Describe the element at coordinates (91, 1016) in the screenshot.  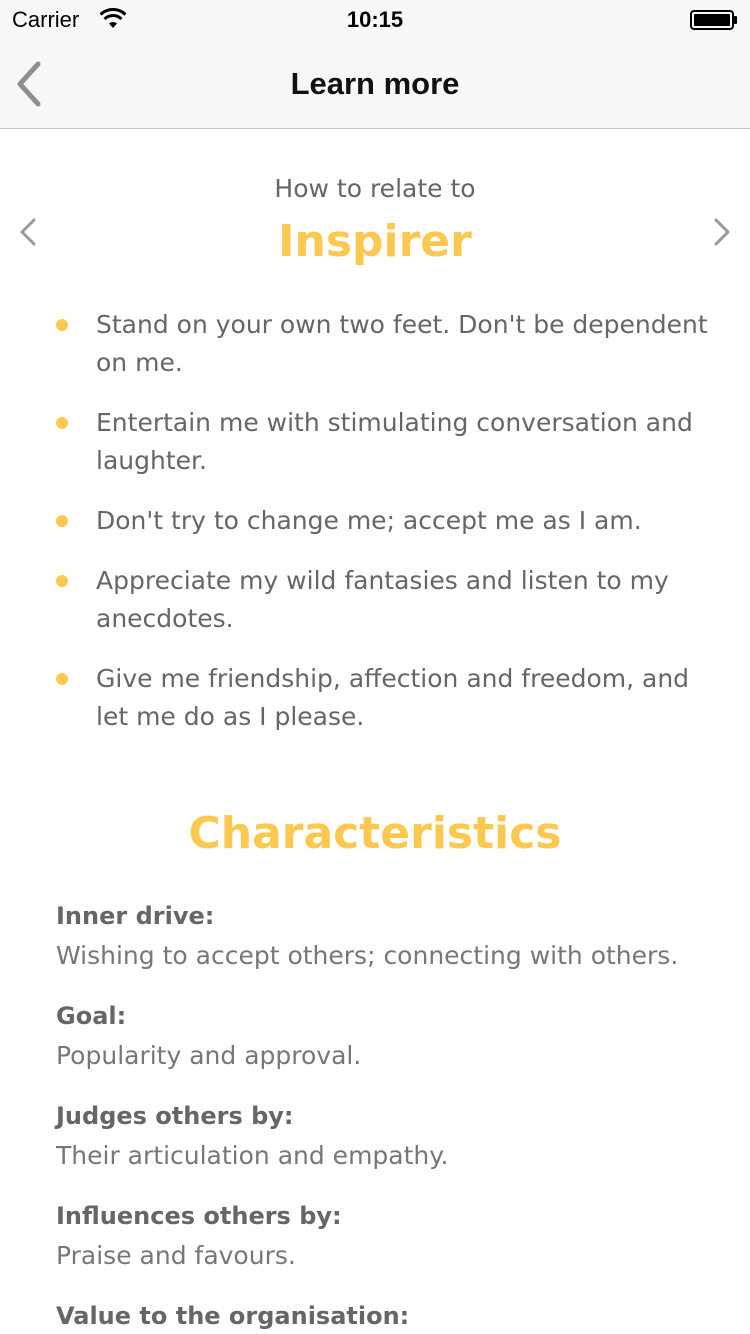
I see `characteristic-label: Goal:` at that location.